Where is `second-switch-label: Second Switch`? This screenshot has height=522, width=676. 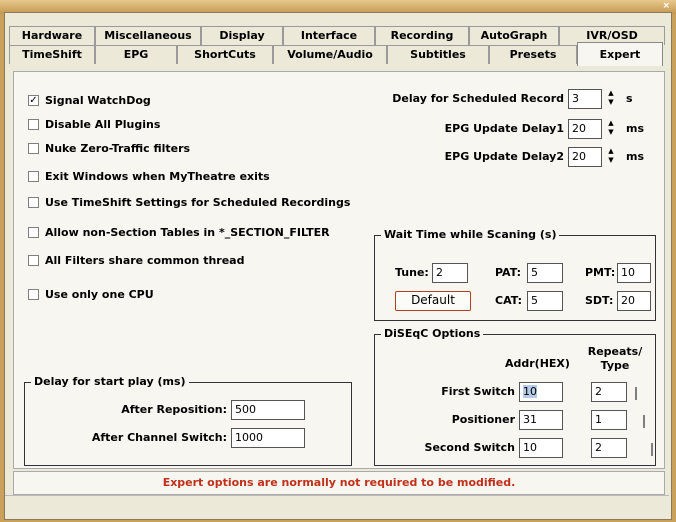 second-switch-label: Second Switch is located at coordinates (469, 447).